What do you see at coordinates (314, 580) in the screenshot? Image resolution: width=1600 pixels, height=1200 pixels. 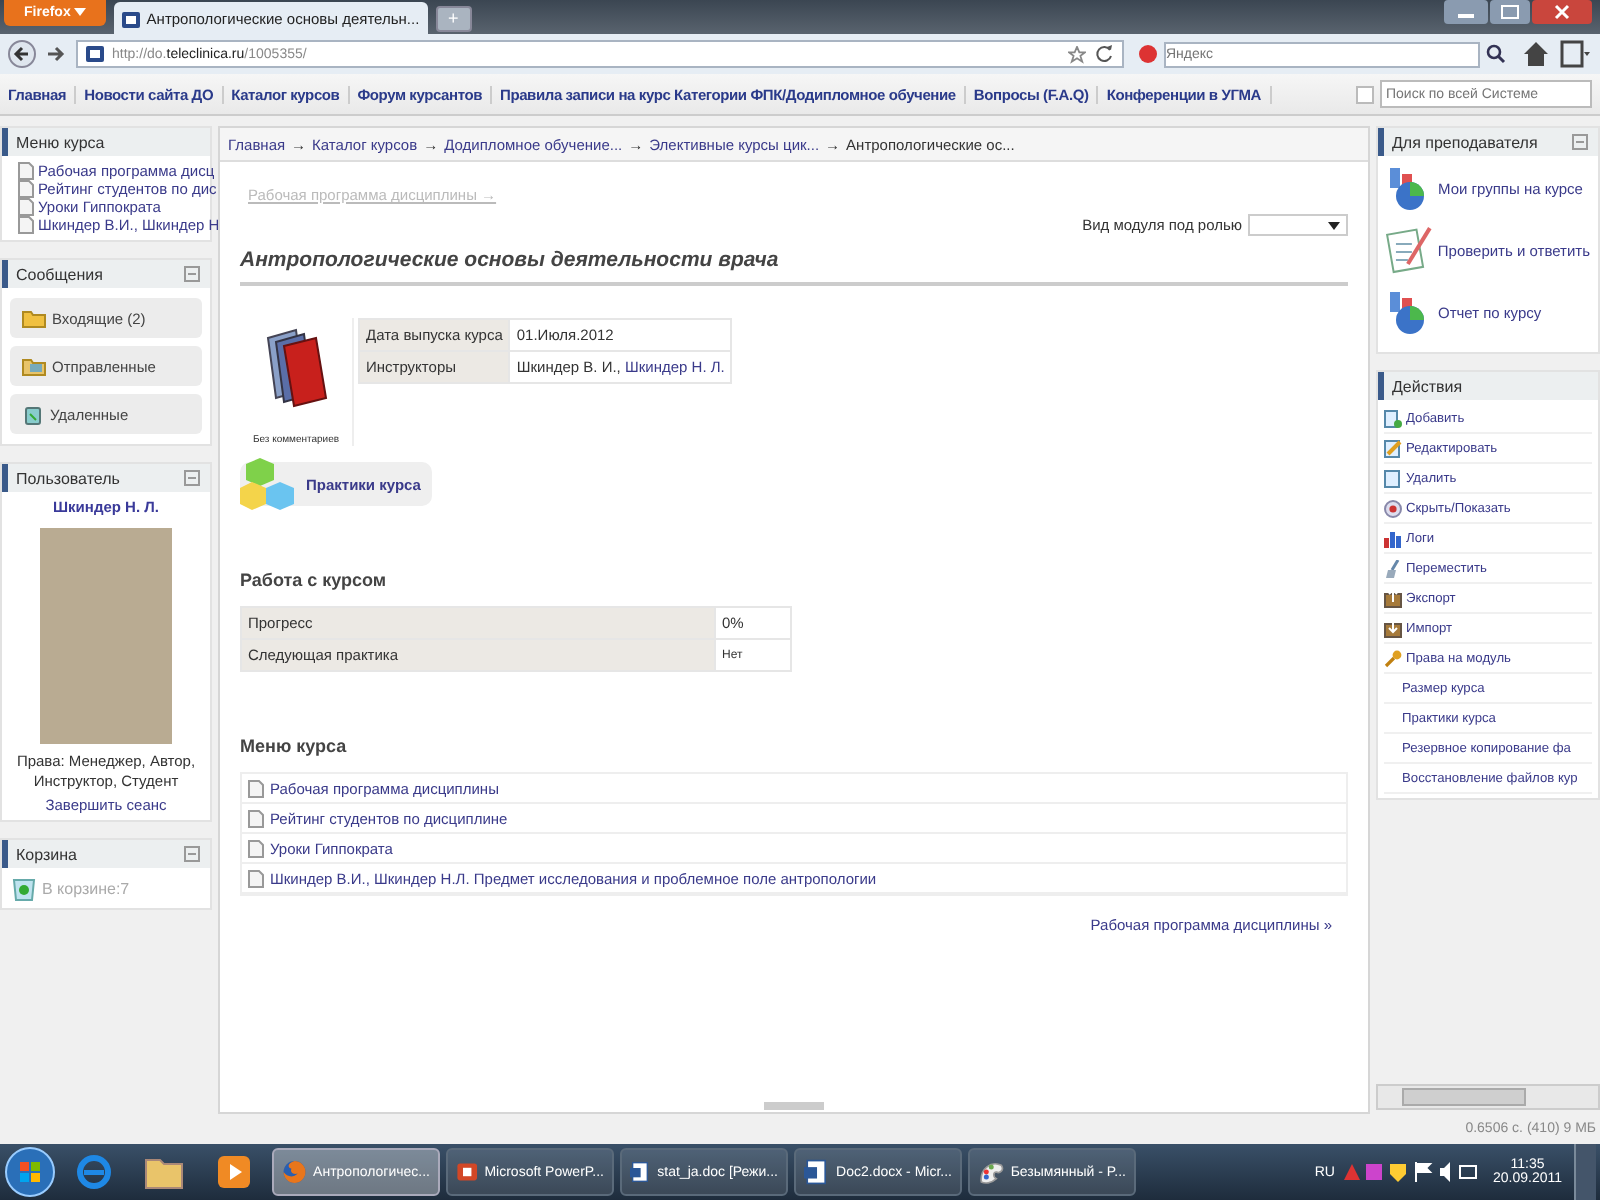 I see `section-title: Работа с курсом` at bounding box center [314, 580].